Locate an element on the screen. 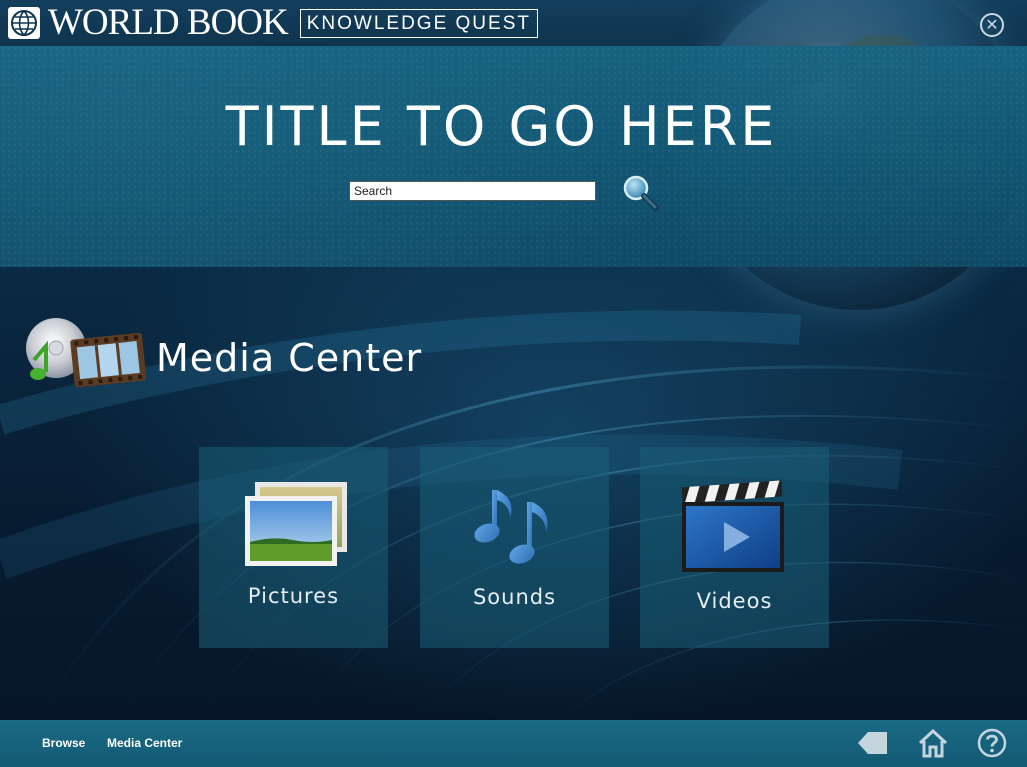  home-icon is located at coordinates (933, 743).